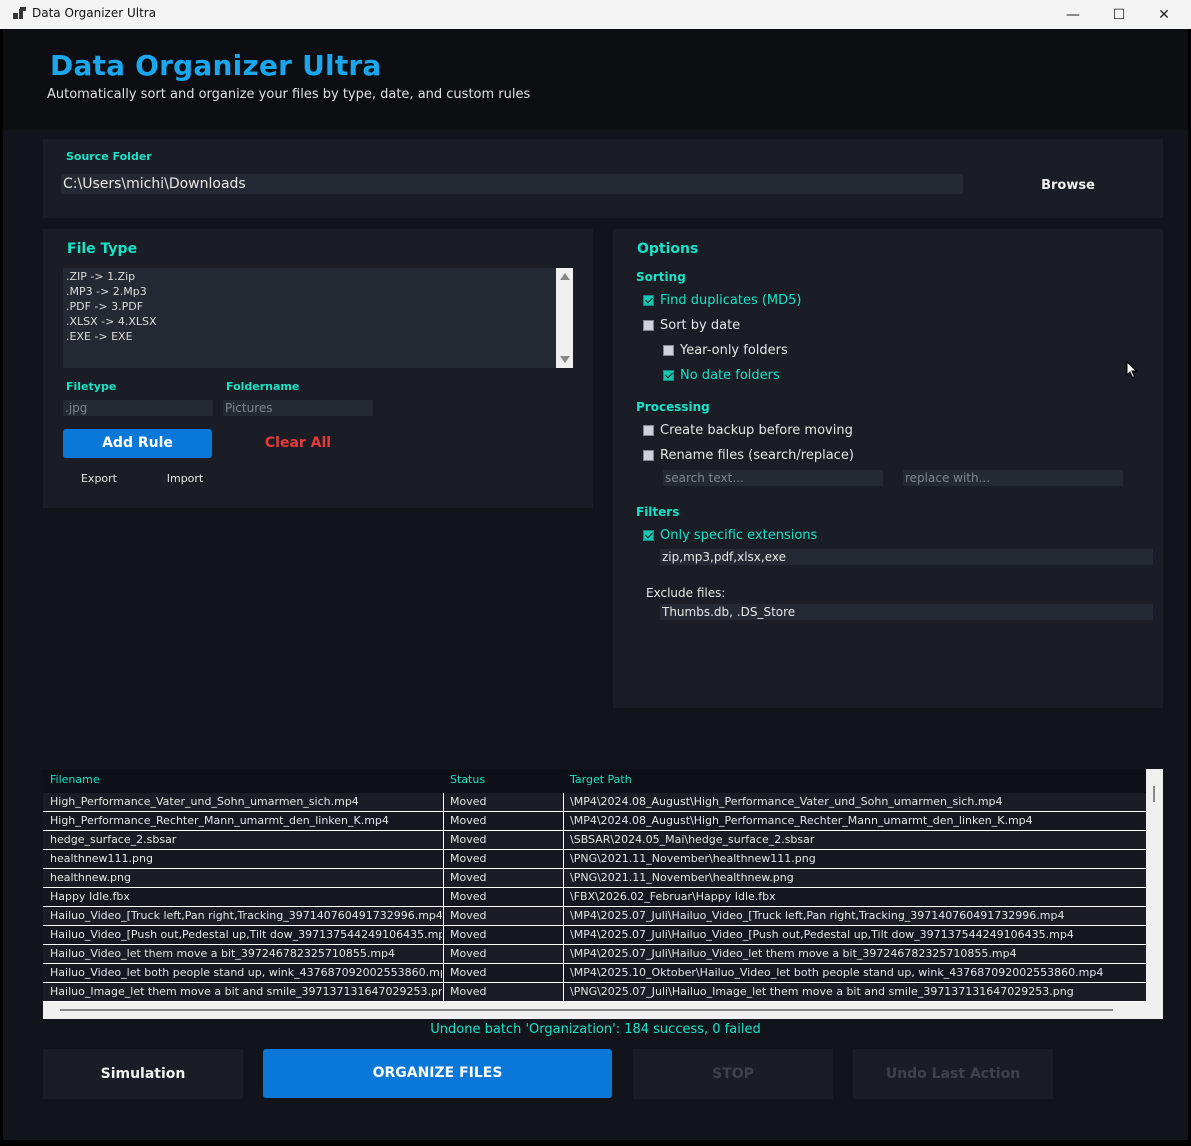 The height and width of the screenshot is (1146, 1191). Describe the element at coordinates (721, 375) in the screenshot. I see `no-date-checkbox: No date folders` at that location.